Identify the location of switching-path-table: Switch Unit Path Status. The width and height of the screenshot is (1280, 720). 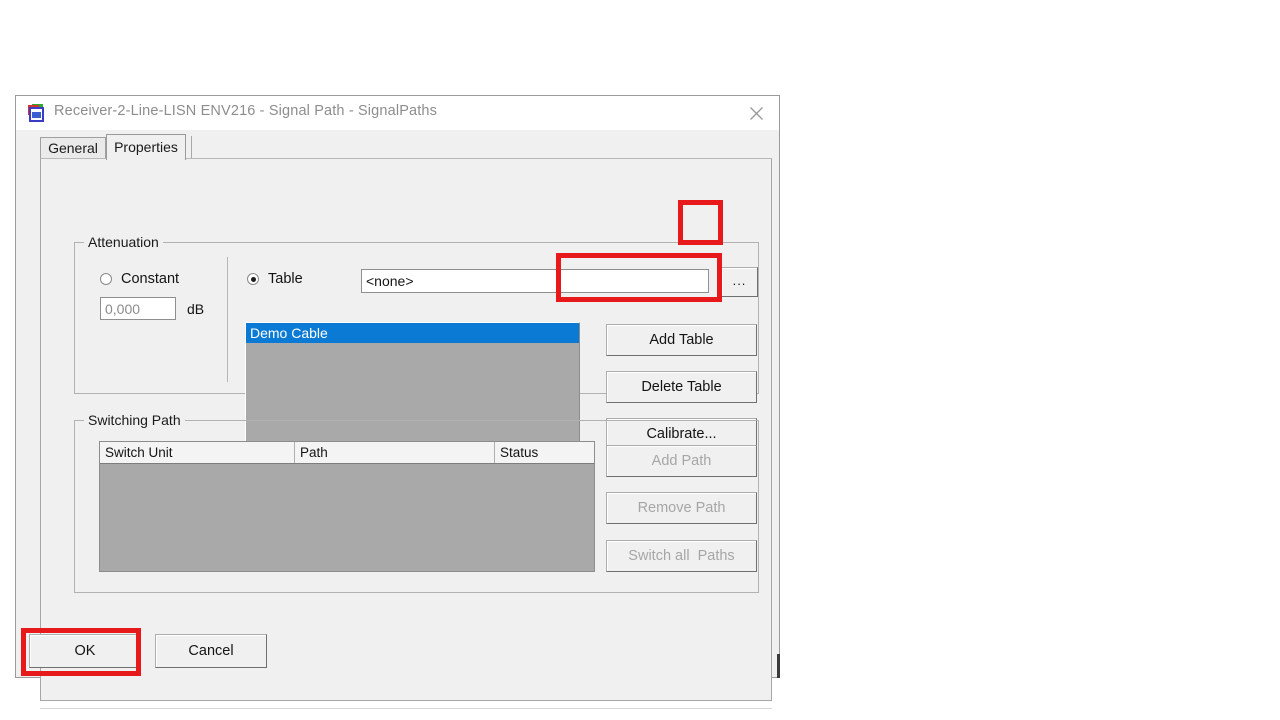
(347, 506).